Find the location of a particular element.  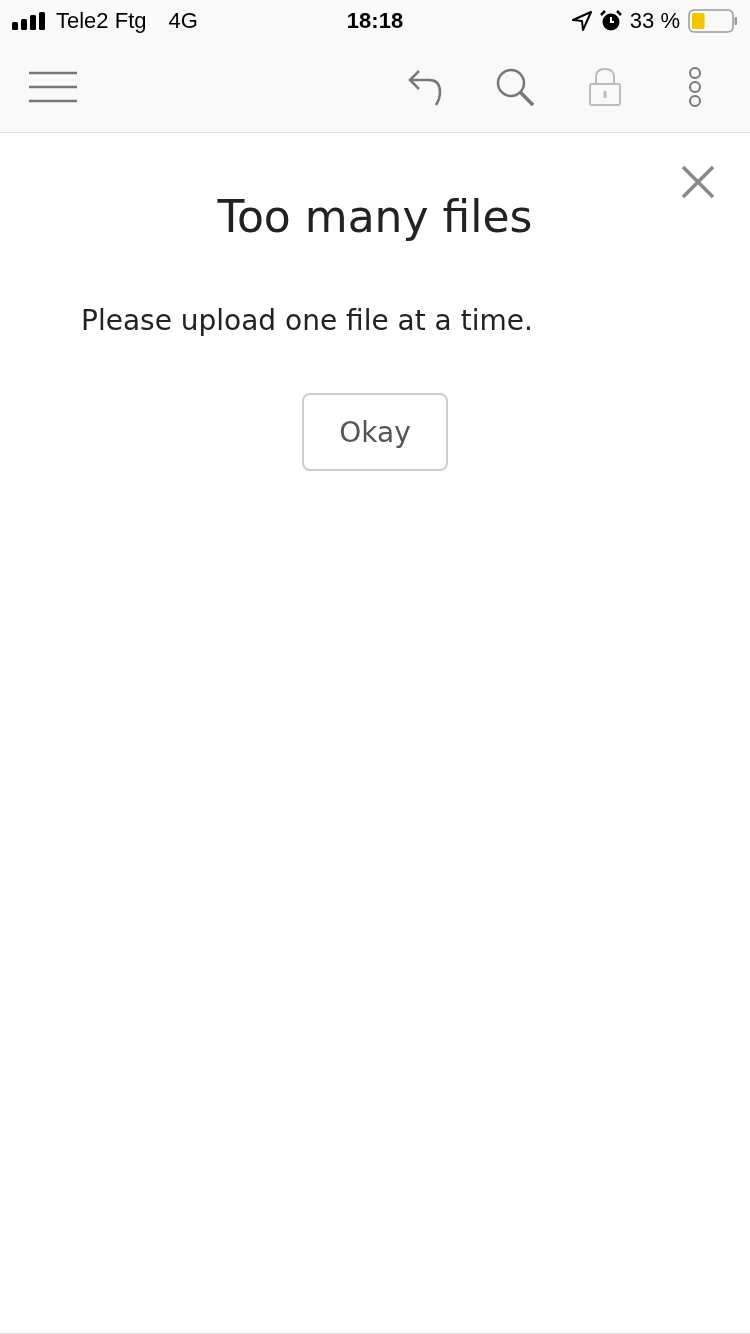

dialog-message: Please upload one file at a time. is located at coordinates (307, 320).